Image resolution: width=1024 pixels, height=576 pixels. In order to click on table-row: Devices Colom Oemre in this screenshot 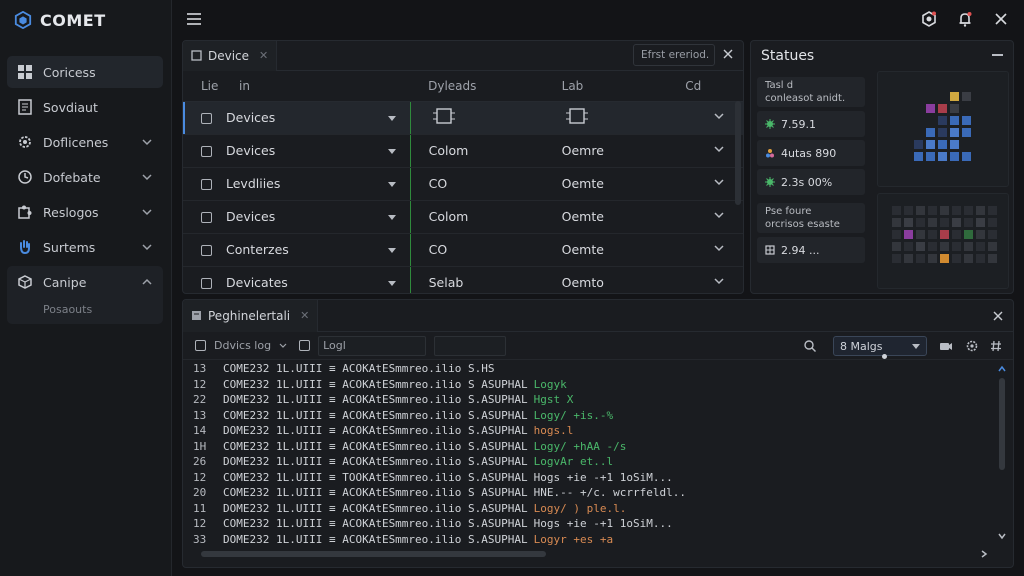, I will do `click(463, 151)`.